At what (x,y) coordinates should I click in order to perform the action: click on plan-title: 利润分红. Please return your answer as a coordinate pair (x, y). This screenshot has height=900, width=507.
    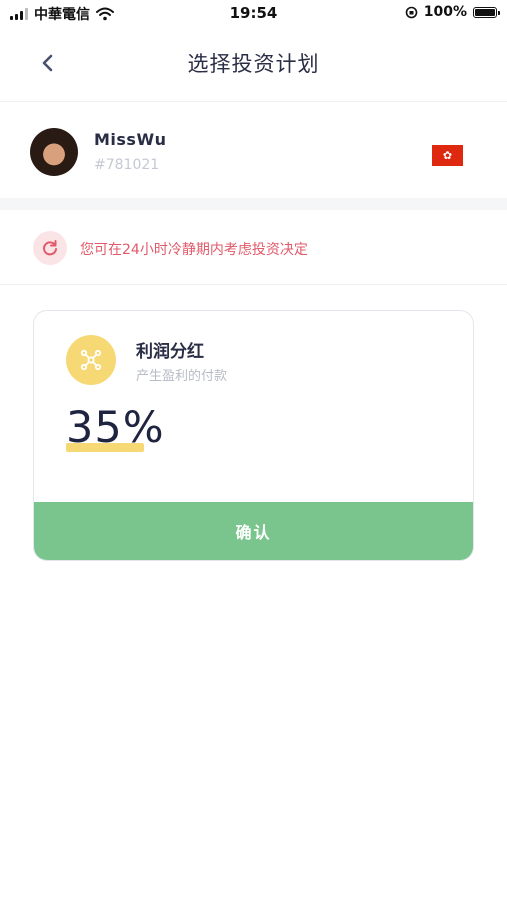
    Looking at the image, I should click on (170, 352).